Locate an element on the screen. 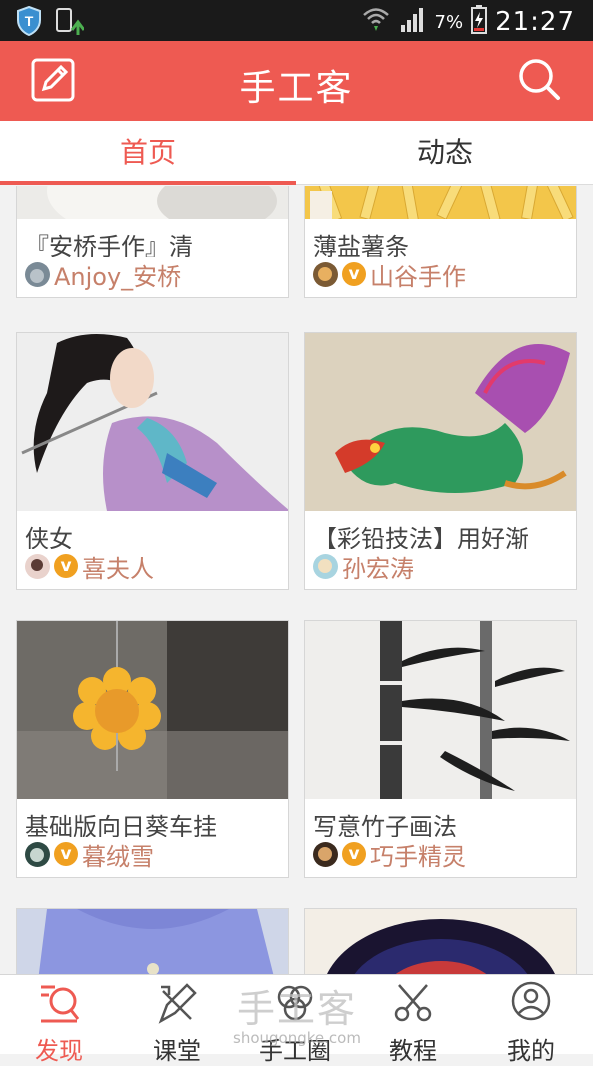  status-bar: T 7% 21:27 is located at coordinates (296, 20).